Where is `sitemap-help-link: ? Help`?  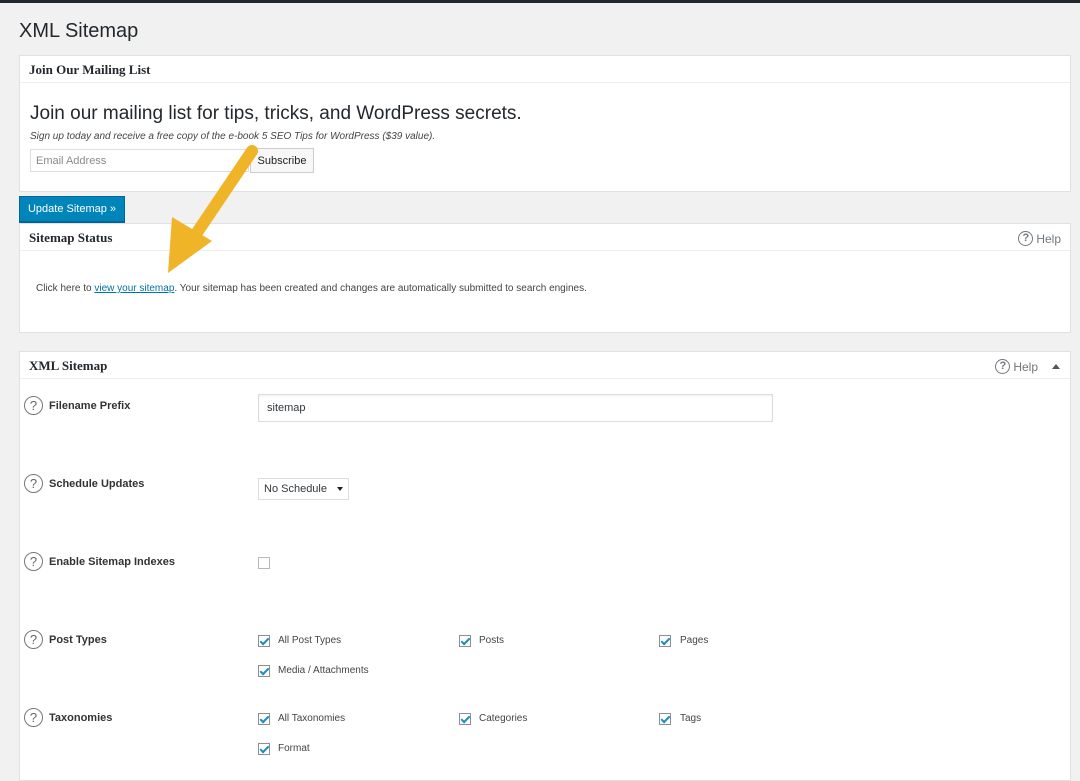 sitemap-help-link: ? Help is located at coordinates (1016, 366).